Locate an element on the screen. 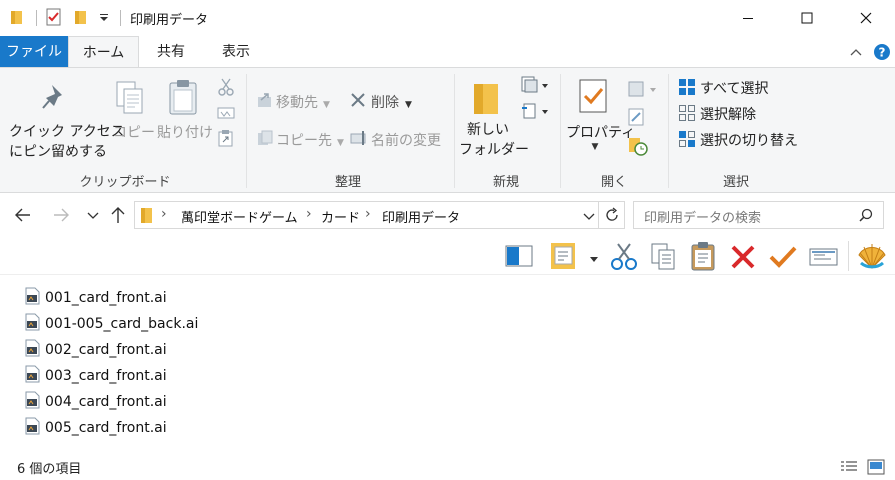 The image size is (895, 480). file-name: 004_card_front.ai is located at coordinates (106, 402).